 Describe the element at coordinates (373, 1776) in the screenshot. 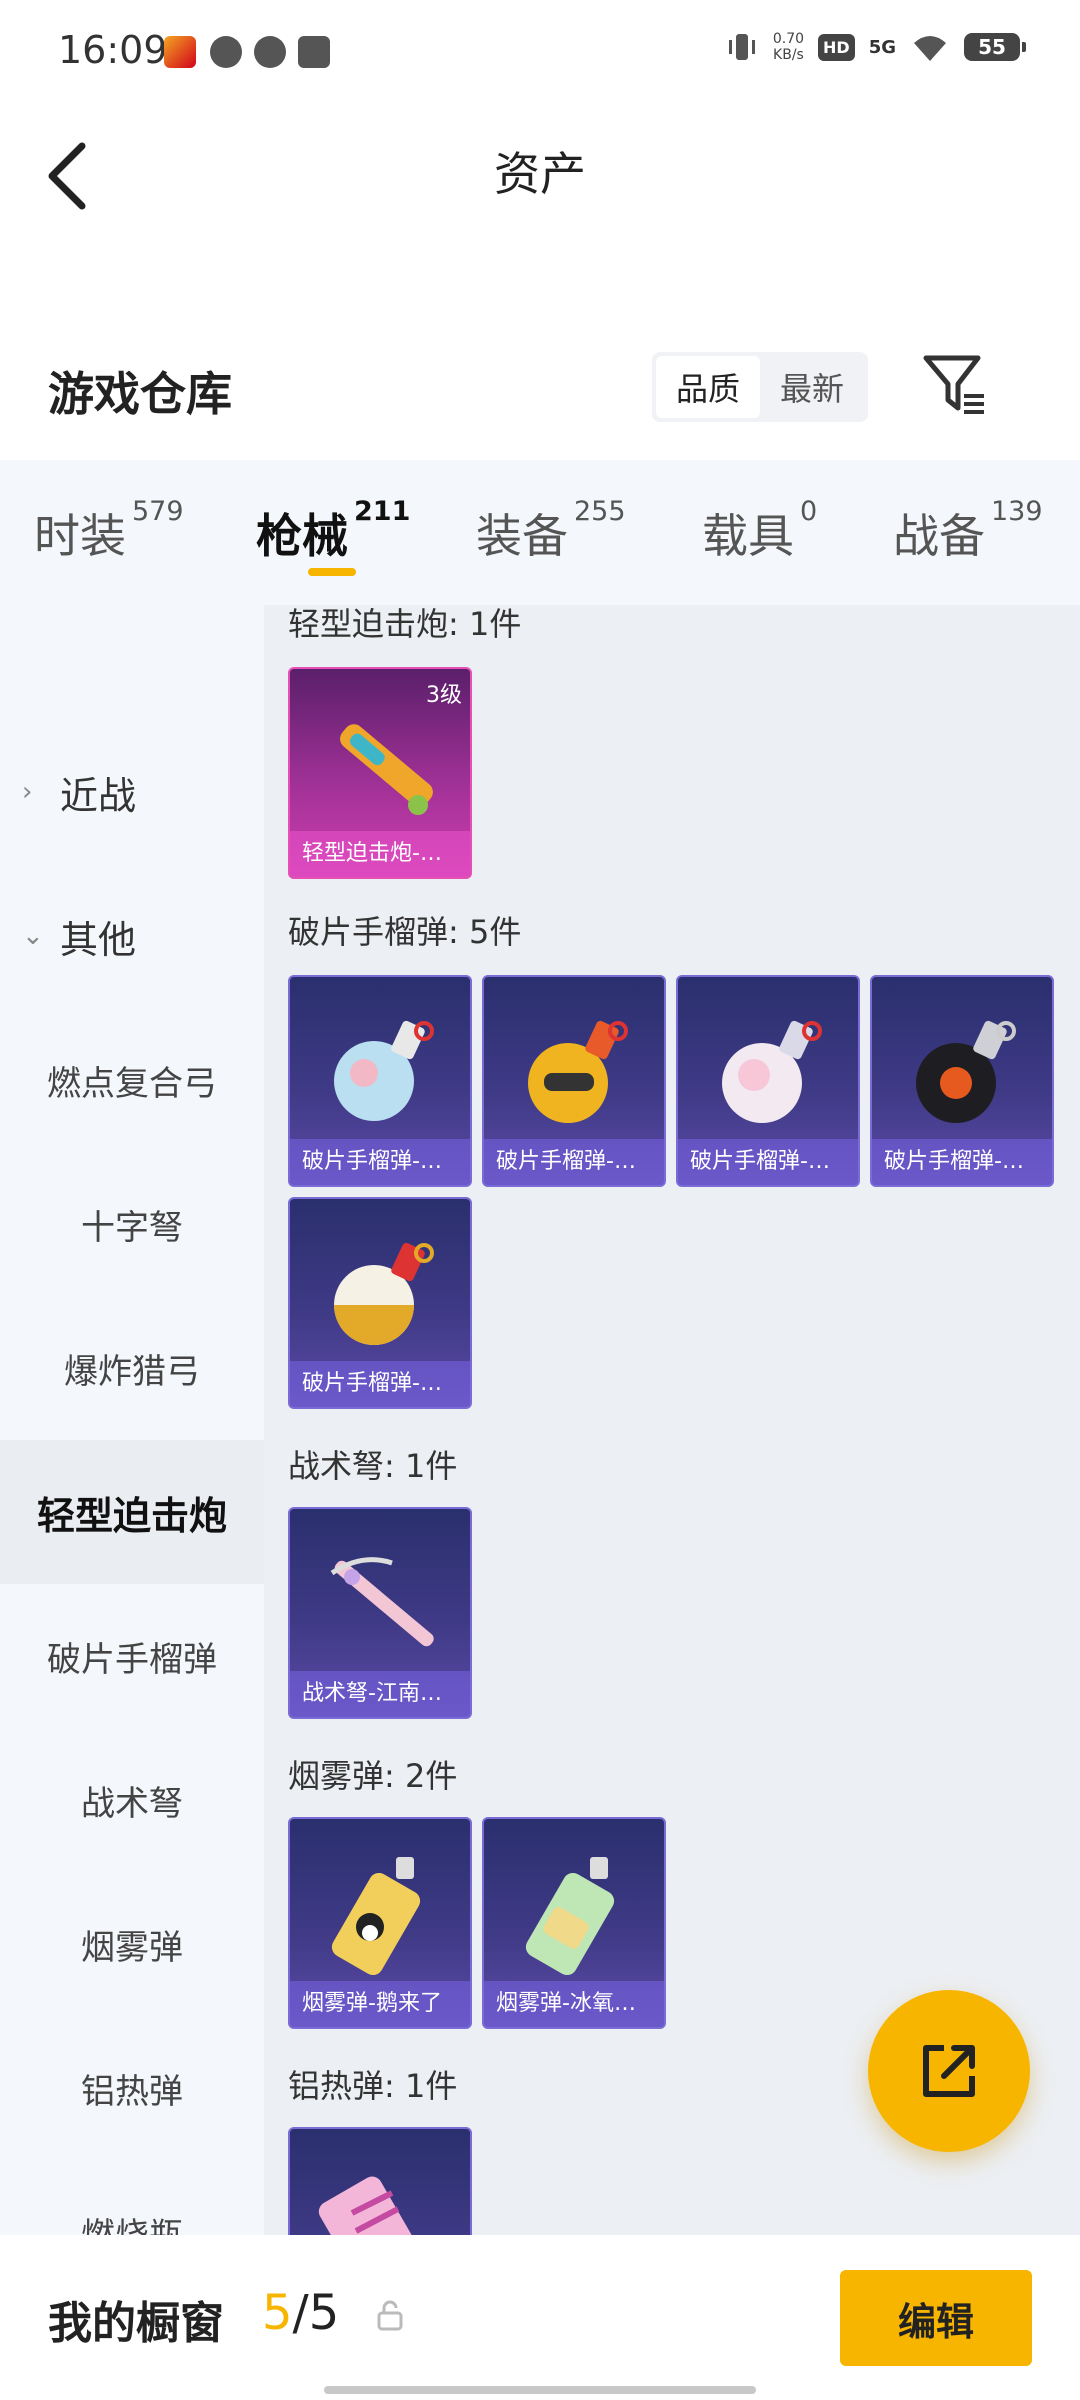

I see `section-label-smoke-grenade: 烟雾弹: 2件` at that location.